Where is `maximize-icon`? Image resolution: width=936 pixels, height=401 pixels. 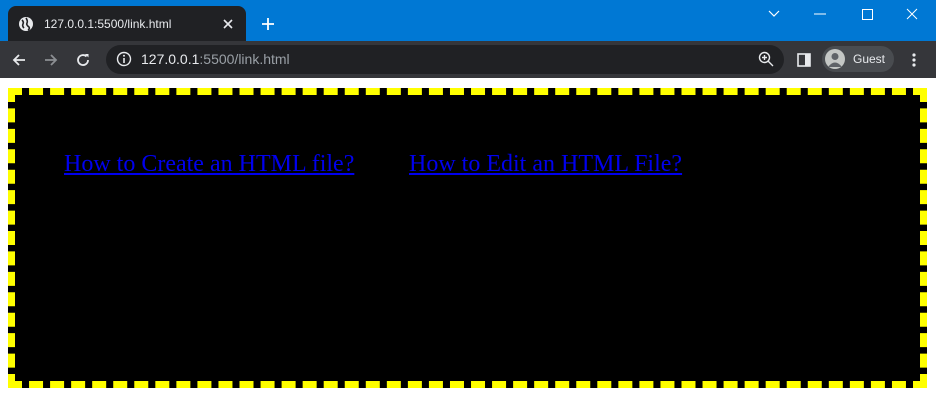 maximize-icon is located at coordinates (867, 14).